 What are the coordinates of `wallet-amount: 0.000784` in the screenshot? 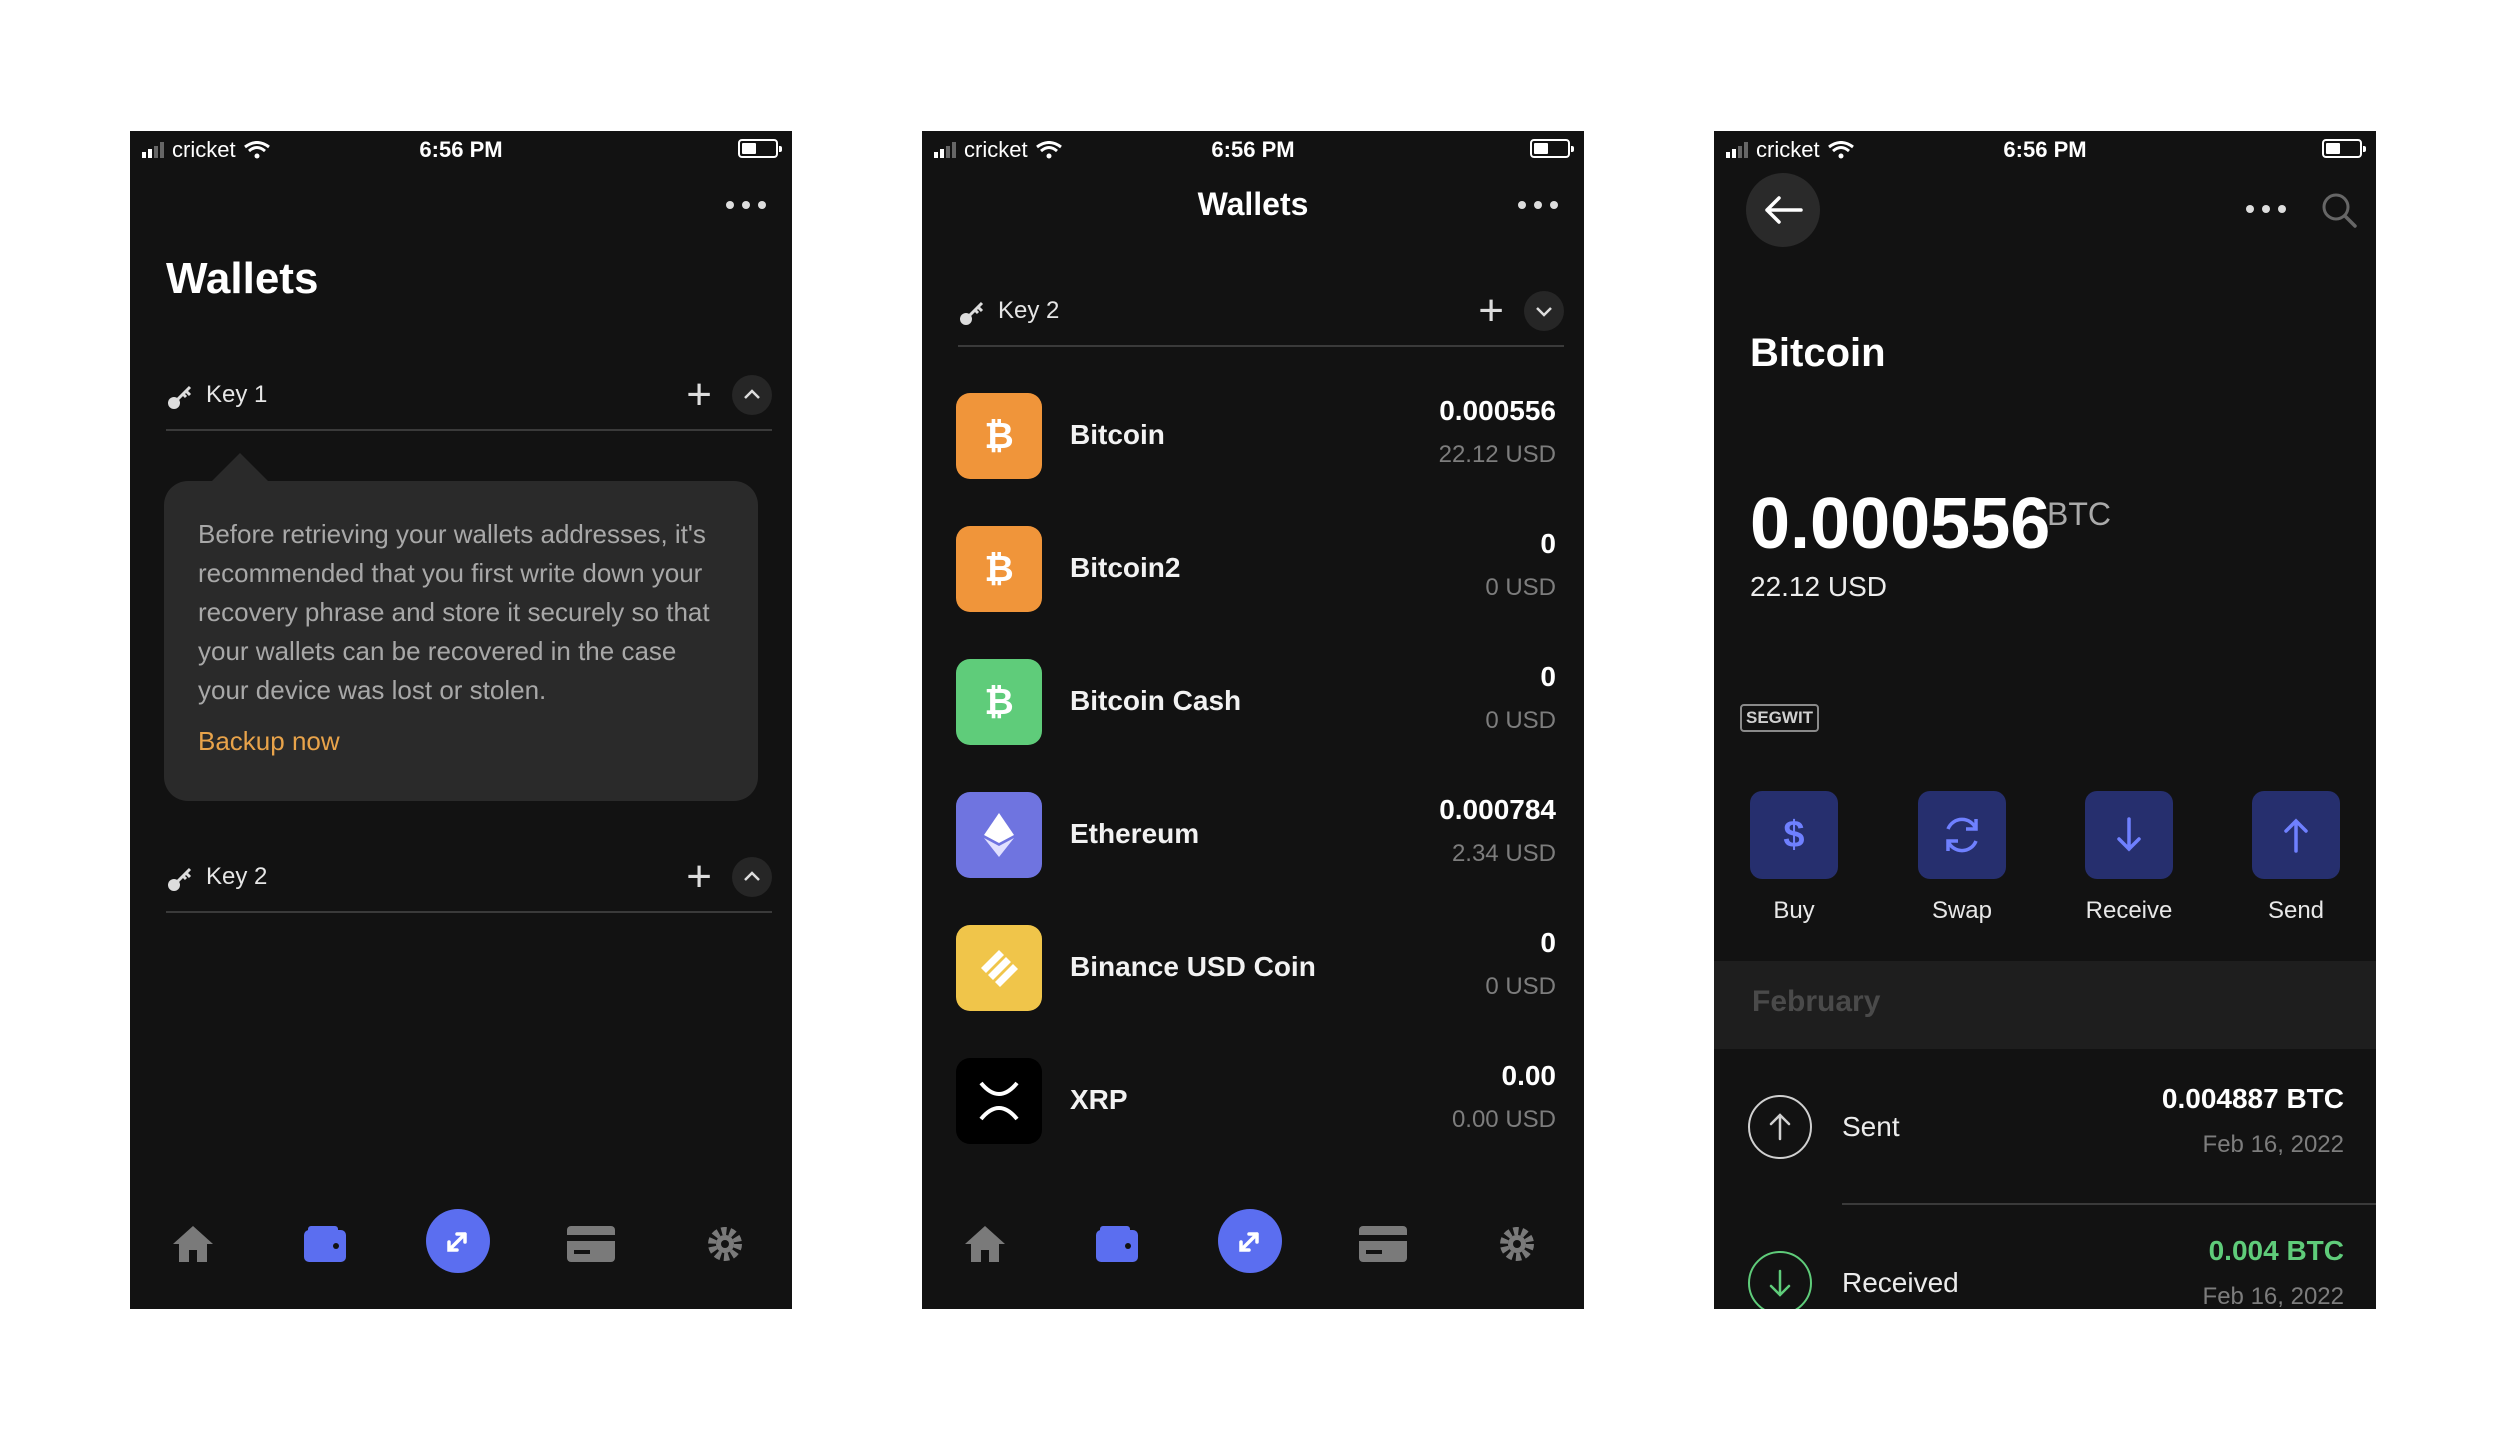 It's located at (1497, 809).